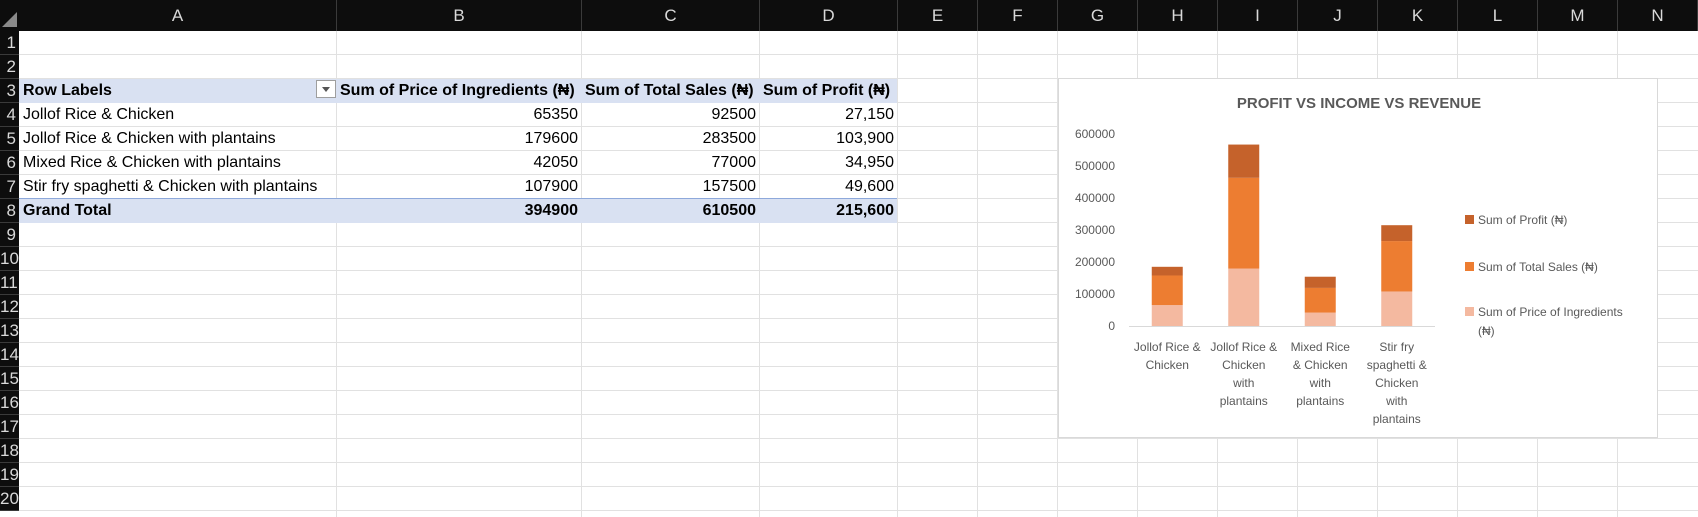 The height and width of the screenshot is (517, 1698). I want to click on column-header-a: A, so click(178, 15).